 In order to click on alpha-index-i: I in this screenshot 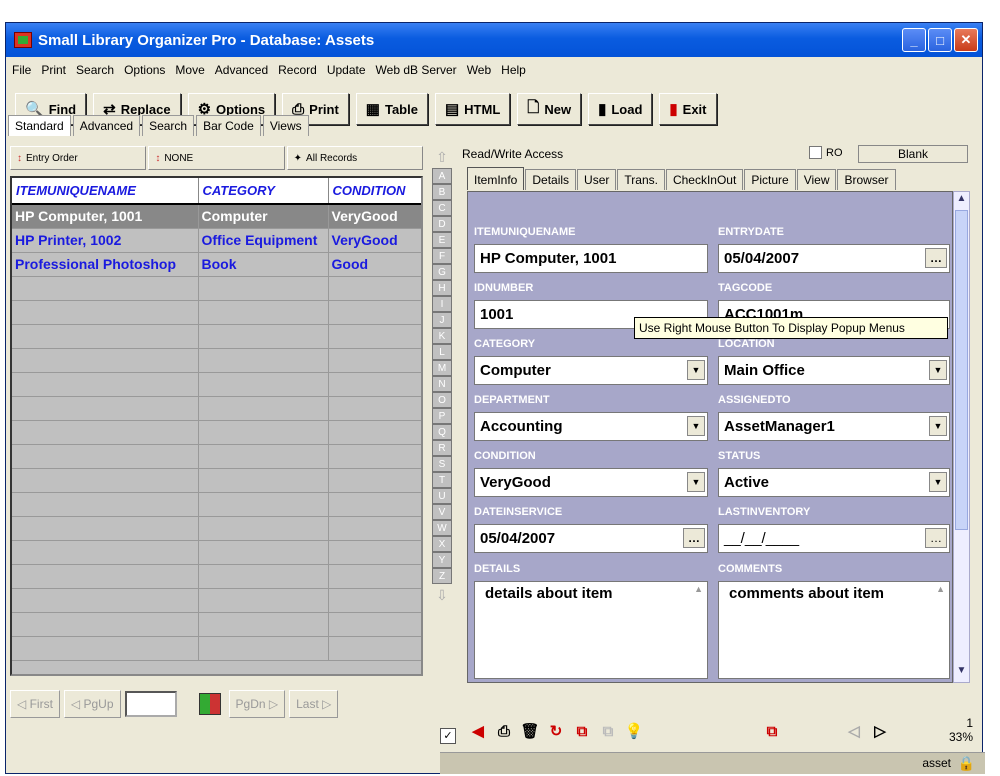, I will do `click(442, 304)`.